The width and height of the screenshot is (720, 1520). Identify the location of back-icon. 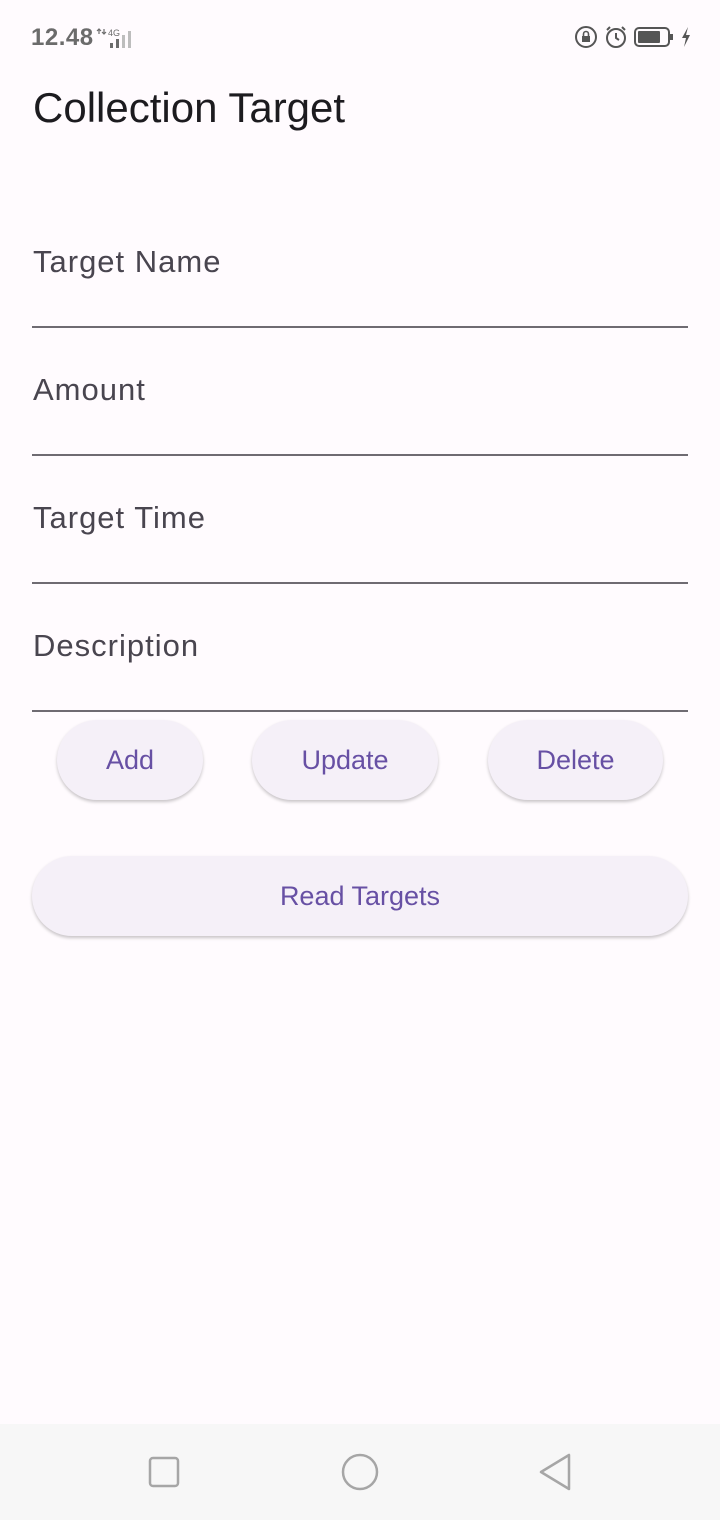
(556, 1472).